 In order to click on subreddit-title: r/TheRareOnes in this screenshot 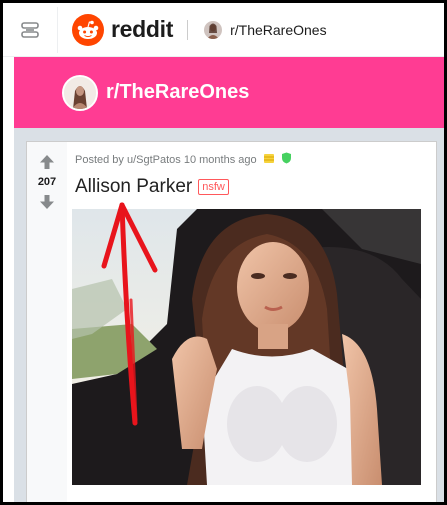, I will do `click(178, 92)`.